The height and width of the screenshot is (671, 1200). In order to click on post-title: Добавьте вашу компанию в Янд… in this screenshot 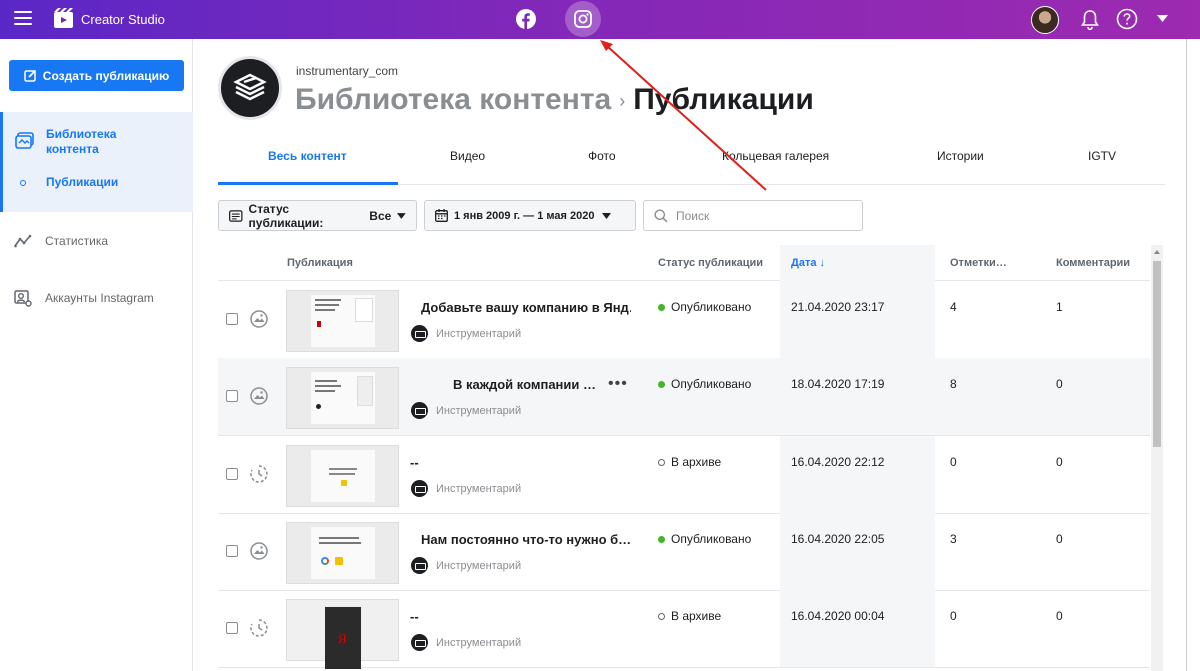, I will do `click(526, 307)`.